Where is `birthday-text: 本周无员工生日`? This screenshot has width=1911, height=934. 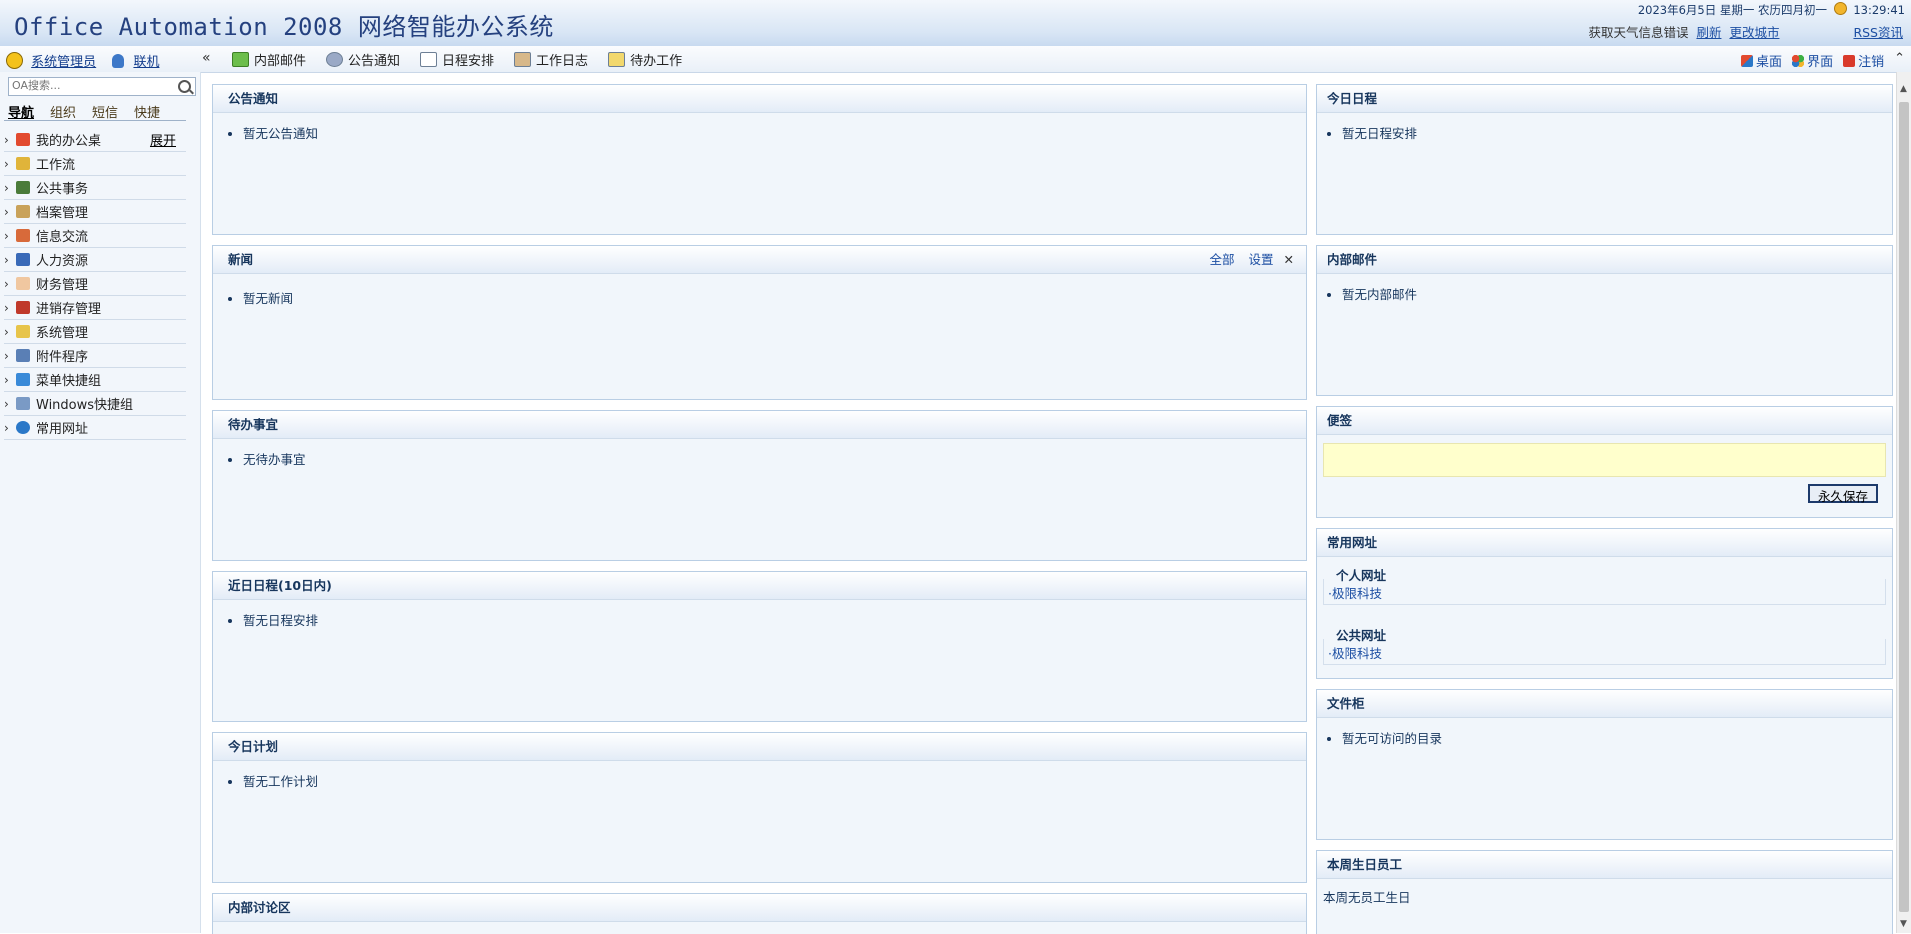
birthday-text: 本周无员工生日 is located at coordinates (1367, 897).